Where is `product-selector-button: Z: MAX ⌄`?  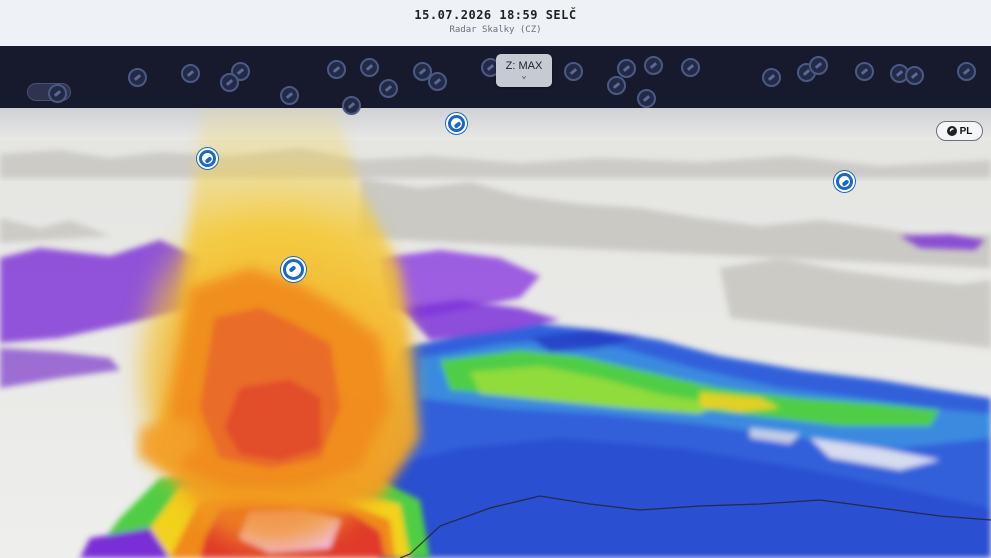
product-selector-button: Z: MAX ⌄ is located at coordinates (524, 70).